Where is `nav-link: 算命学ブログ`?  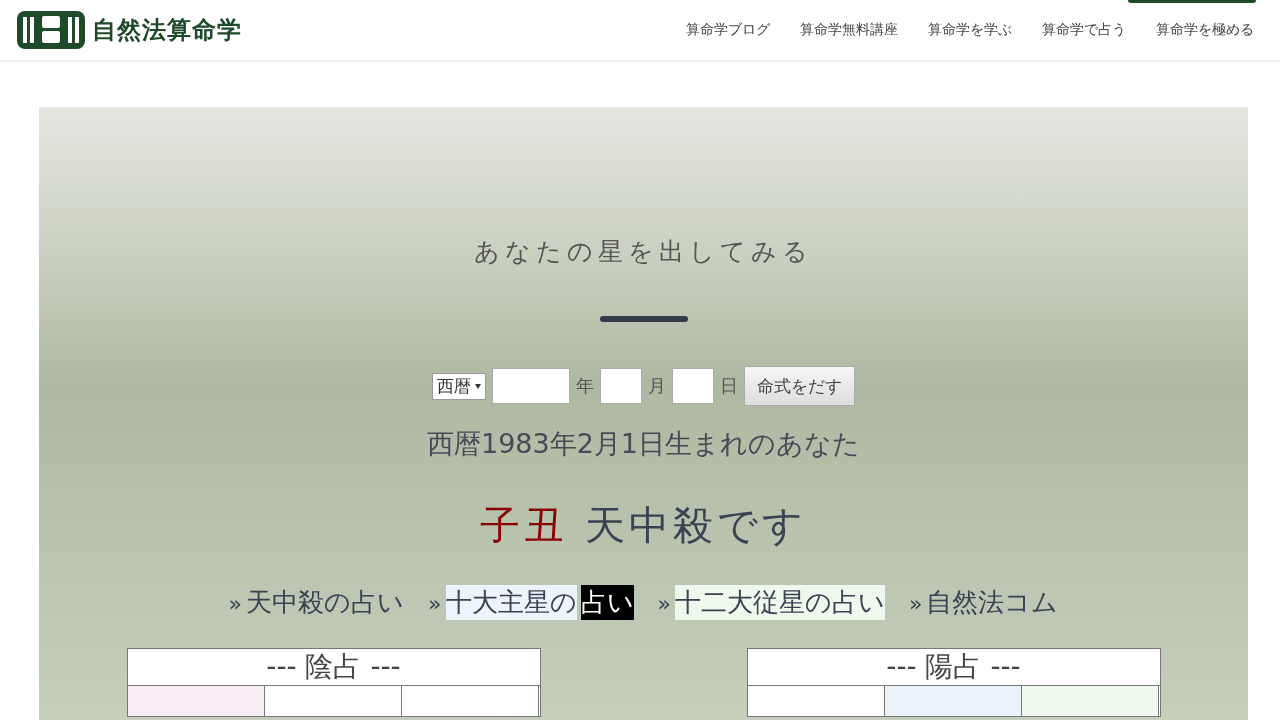 nav-link: 算命学ブログ is located at coordinates (728, 30).